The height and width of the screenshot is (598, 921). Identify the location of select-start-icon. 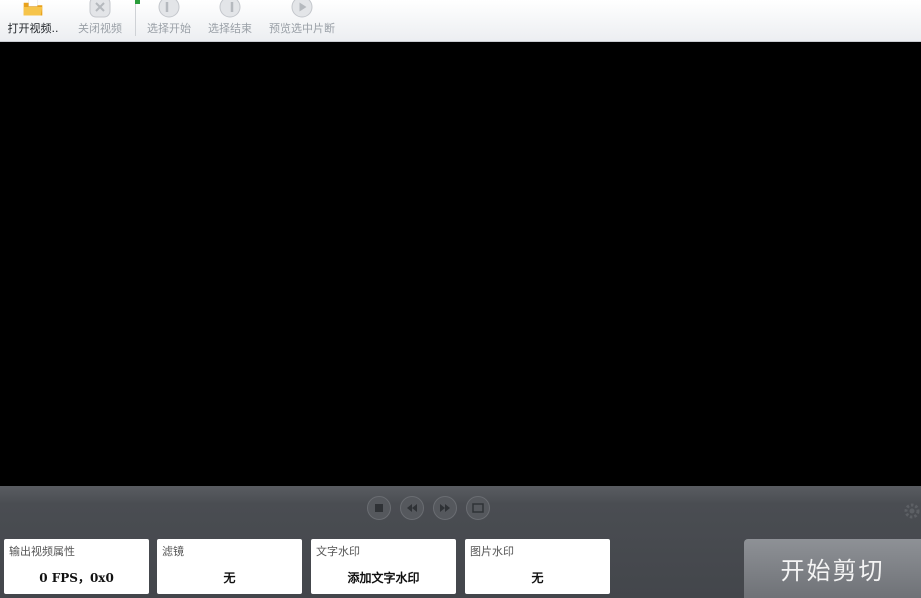
(169, 9).